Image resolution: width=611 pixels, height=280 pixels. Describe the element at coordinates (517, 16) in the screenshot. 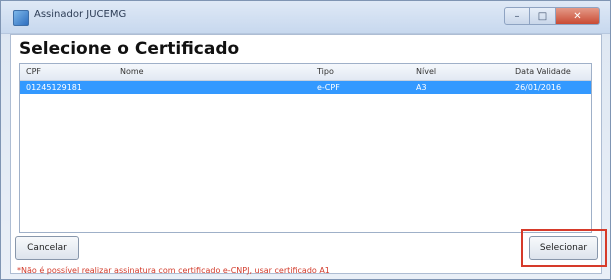

I see `minimize-button: –` at that location.